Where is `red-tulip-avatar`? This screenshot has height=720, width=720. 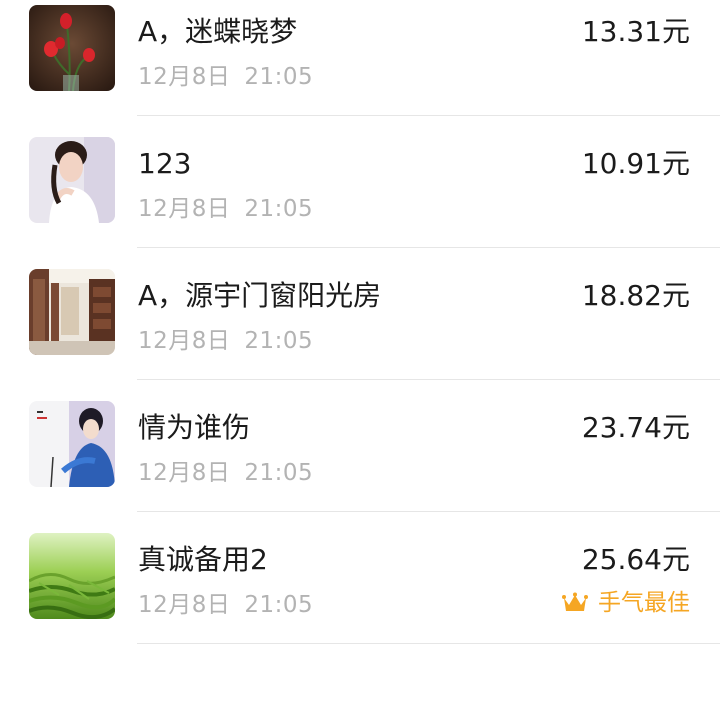 red-tulip-avatar is located at coordinates (72, 48).